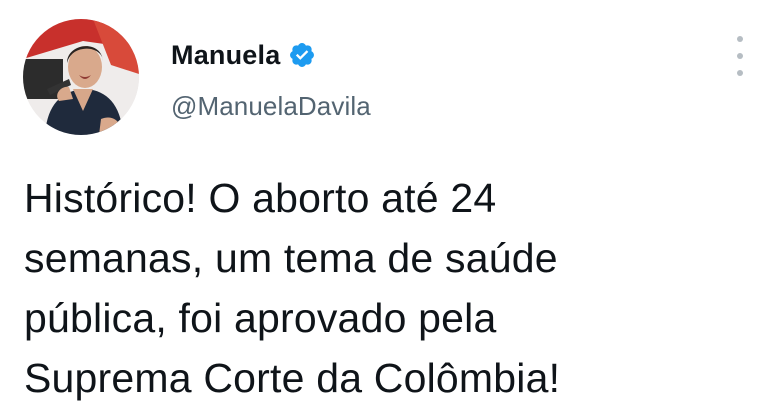 This screenshot has height=418, width=768. Describe the element at coordinates (292, 378) in the screenshot. I see `tweet-text-line: Suprema Corte da Colômbia!` at that location.